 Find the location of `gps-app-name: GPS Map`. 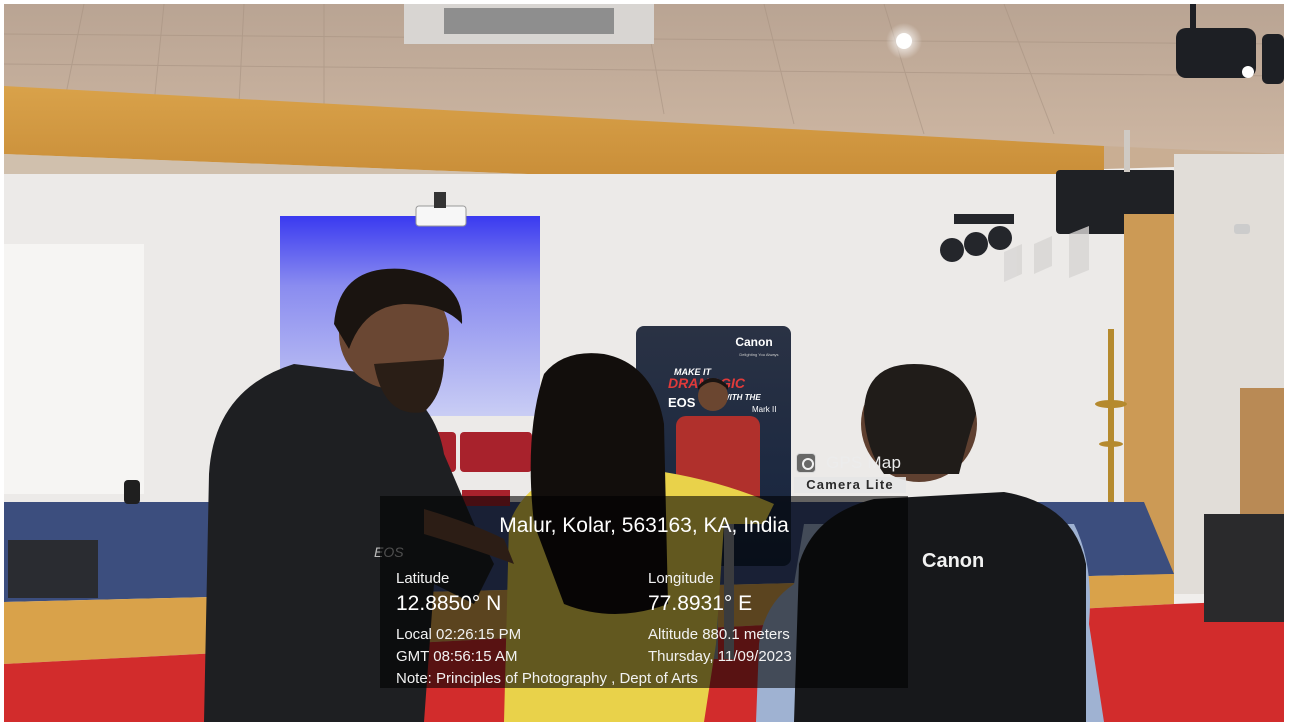

gps-app-name: GPS Map is located at coordinates (864, 462).